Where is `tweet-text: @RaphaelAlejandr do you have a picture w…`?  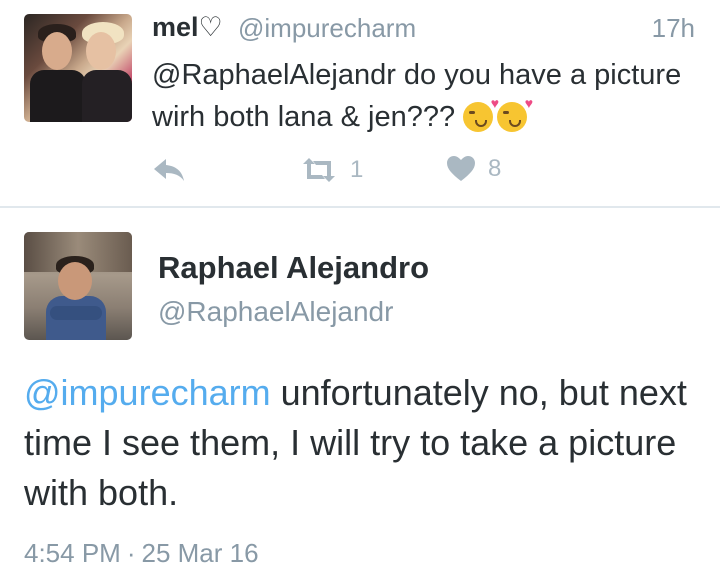 tweet-text: @RaphaelAlejandr do you have a picture w… is located at coordinates (422, 99).